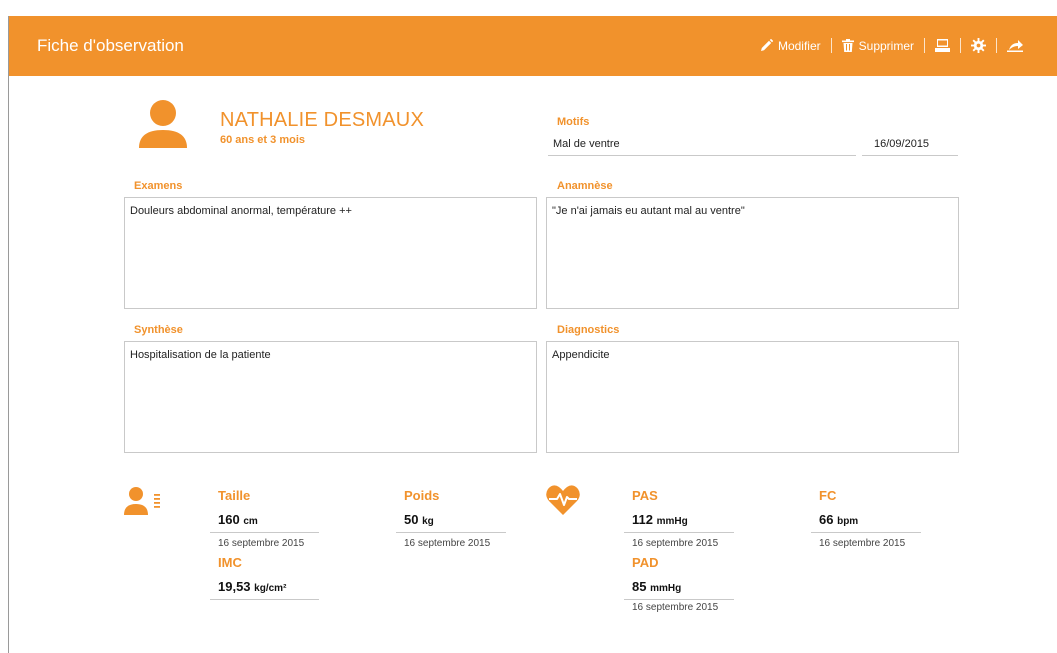 The height and width of the screenshot is (653, 1057). I want to click on diagnostics-label: Diagnostics, so click(588, 330).